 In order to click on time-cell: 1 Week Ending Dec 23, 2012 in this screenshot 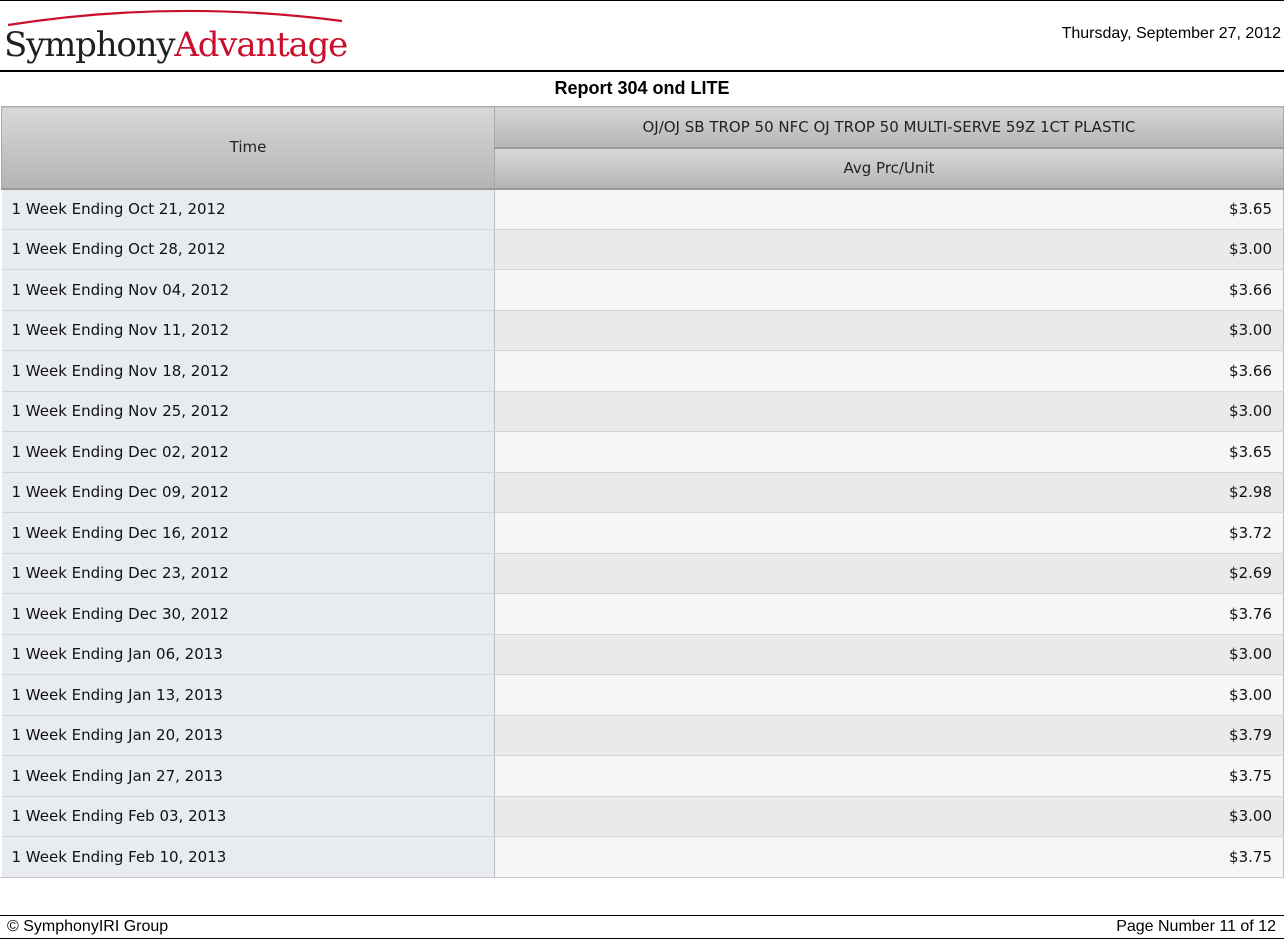, I will do `click(248, 573)`.